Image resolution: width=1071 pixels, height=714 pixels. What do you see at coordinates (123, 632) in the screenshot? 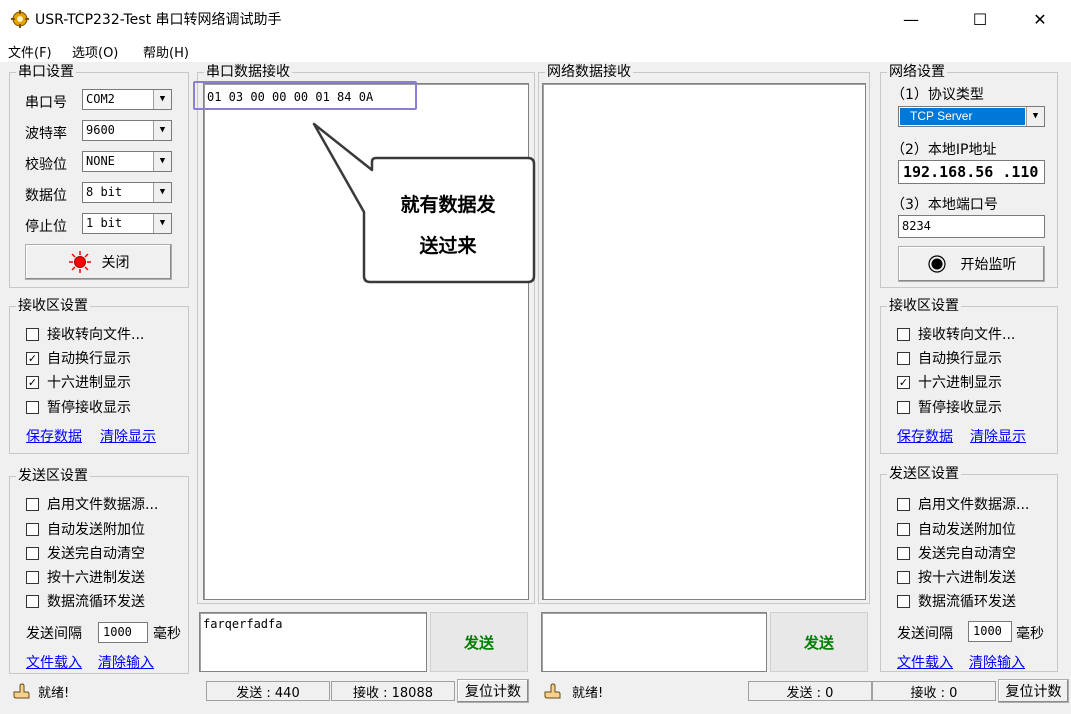
I see `serial-interval-input: 1000` at bounding box center [123, 632].